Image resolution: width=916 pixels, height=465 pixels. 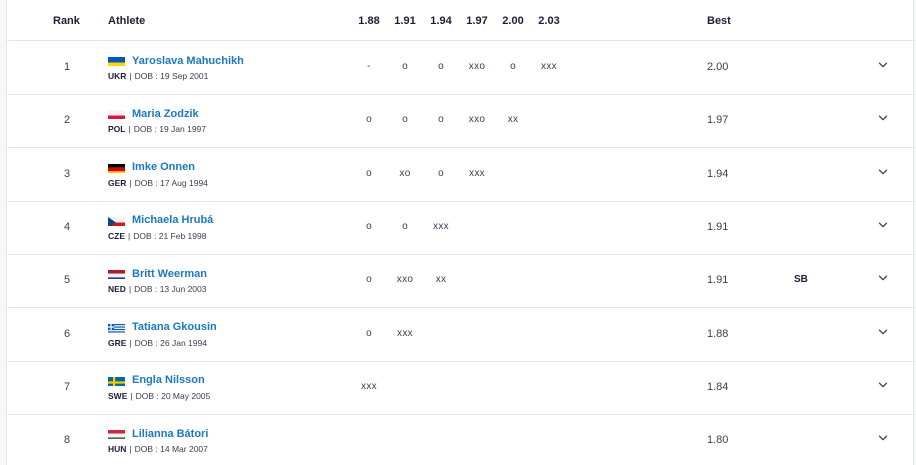 What do you see at coordinates (117, 449) in the screenshot?
I see `athlete-country: HUN` at bounding box center [117, 449].